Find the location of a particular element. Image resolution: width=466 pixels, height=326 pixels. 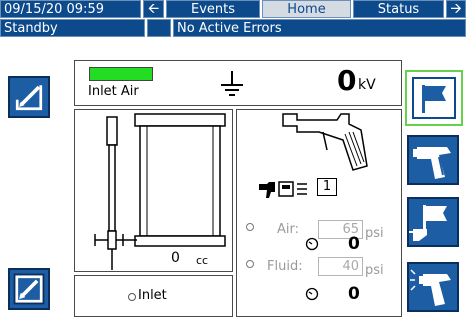

next-tab-button: 🡪 is located at coordinates (456, 9).